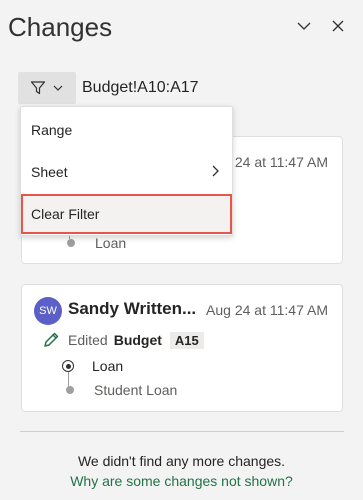  What do you see at coordinates (137, 340) in the screenshot?
I see `sheet-name: Budget` at bounding box center [137, 340].